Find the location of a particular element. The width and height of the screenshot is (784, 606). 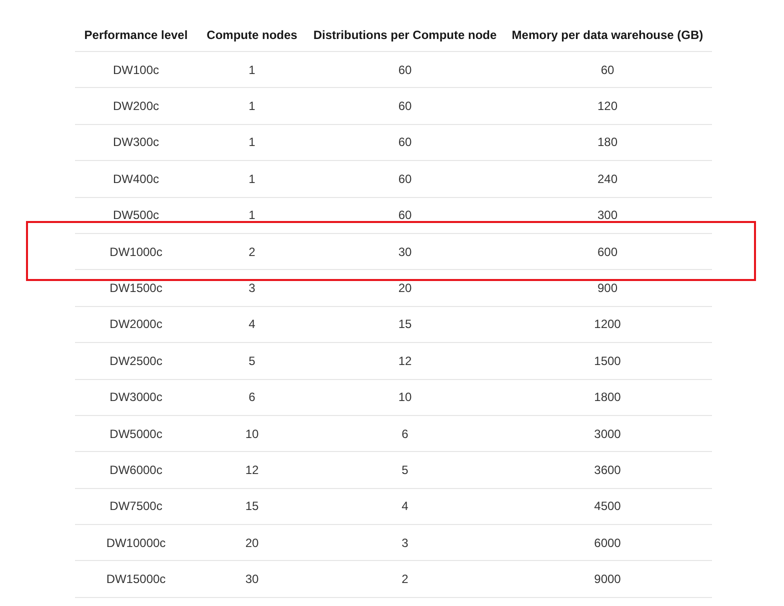

table-cell: DW1000c is located at coordinates (136, 251).